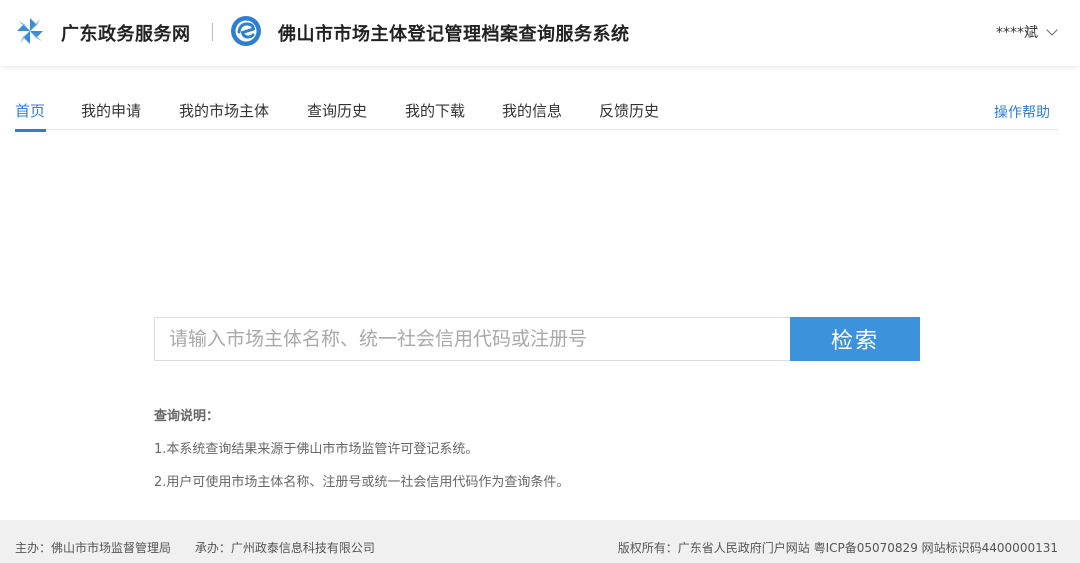 The image size is (1080, 563). Describe the element at coordinates (284, 548) in the screenshot. I see `footer-undertaker: 承办：广州政泰信息科技有限公司` at that location.